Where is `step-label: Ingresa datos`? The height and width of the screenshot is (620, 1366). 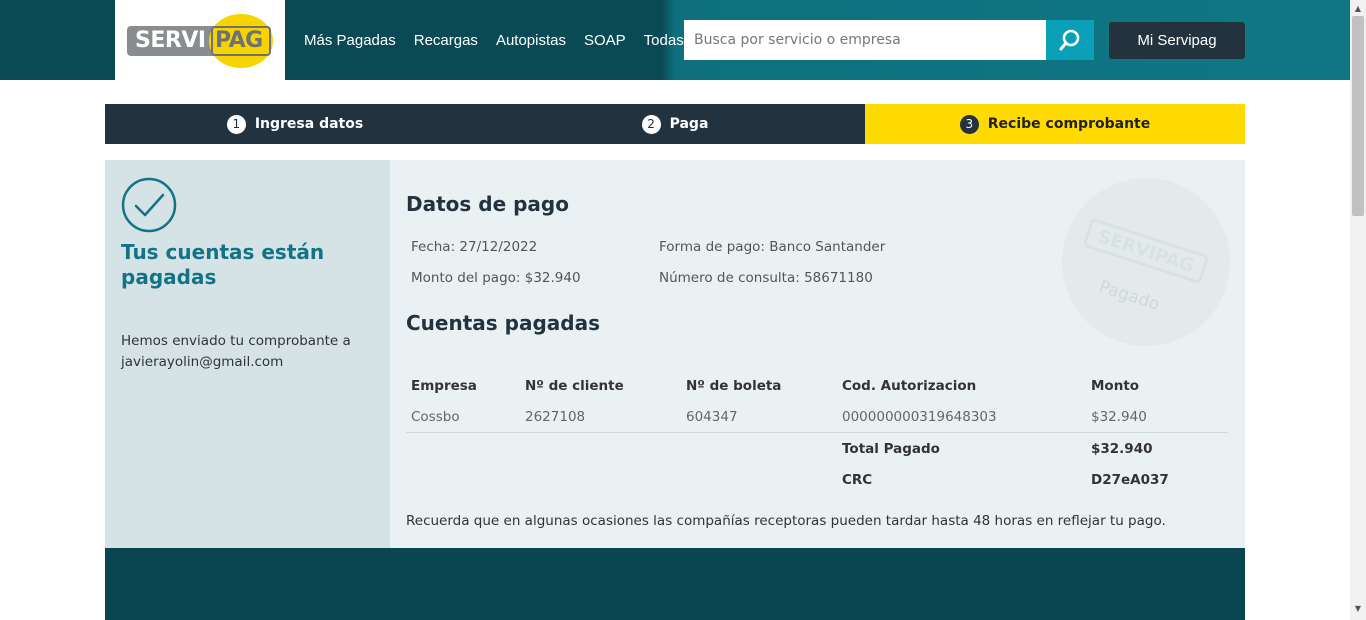 step-label: Ingresa datos is located at coordinates (309, 124).